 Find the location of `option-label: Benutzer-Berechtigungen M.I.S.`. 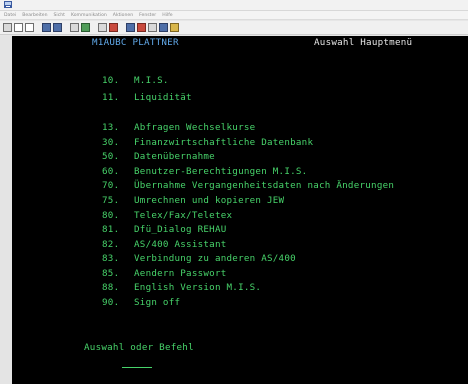

option-label: Benutzer-Berechtigungen M.I.S. is located at coordinates (221, 171).